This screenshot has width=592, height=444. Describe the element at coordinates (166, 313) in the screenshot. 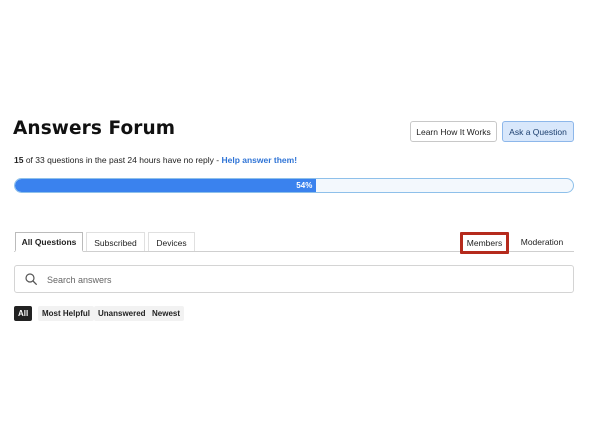

I see `filter-newest: Newest` at that location.